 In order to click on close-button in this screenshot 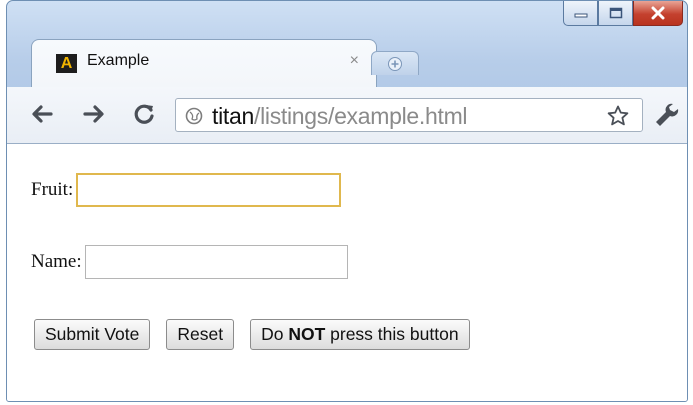, I will do `click(658, 13)`.